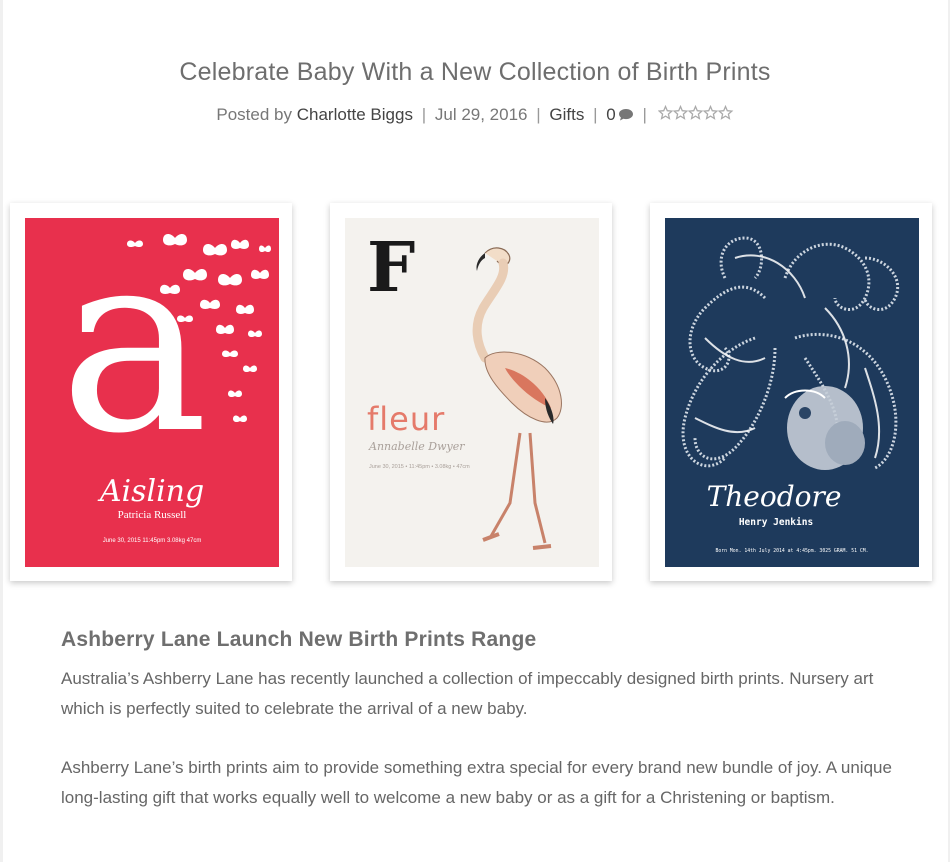 The image size is (950, 862). Describe the element at coordinates (481, 114) in the screenshot. I see `post-date: Jul 29, 2016` at that location.